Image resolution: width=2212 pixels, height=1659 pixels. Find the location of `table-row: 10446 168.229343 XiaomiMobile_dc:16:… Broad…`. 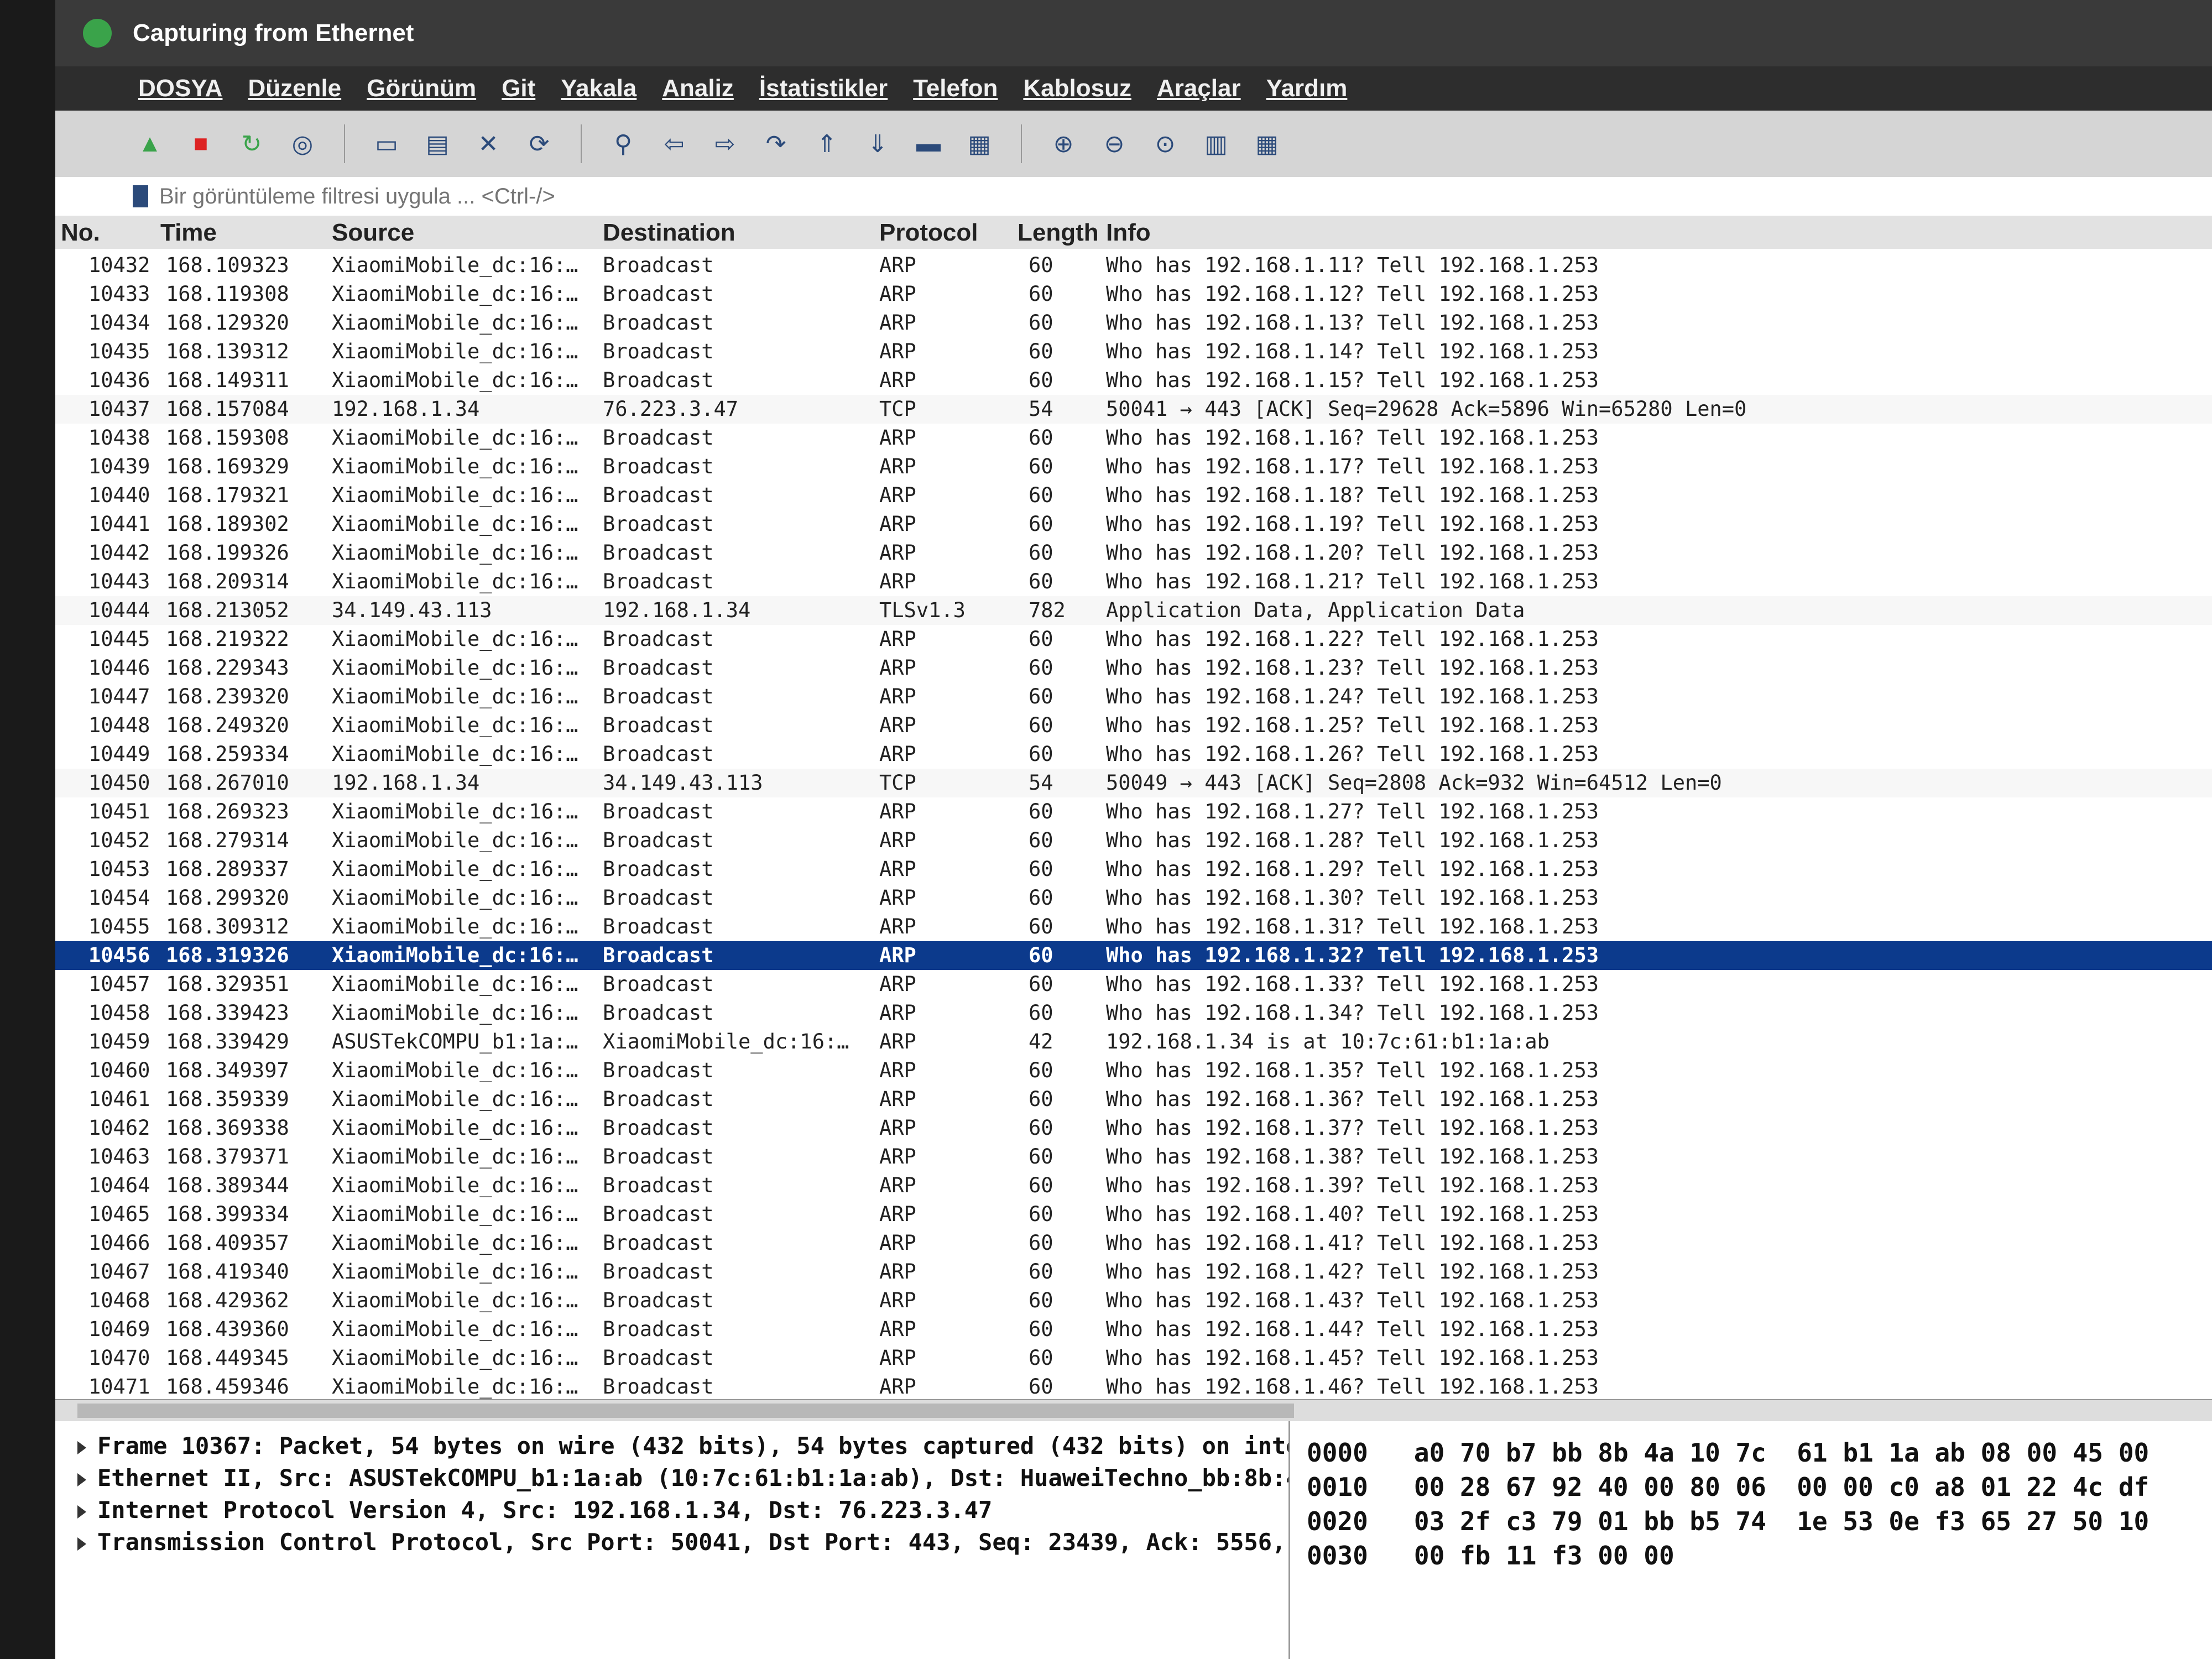

table-row: 10446 168.229343 XiaomiMobile_dc:16:… Broad… is located at coordinates (1134, 668).